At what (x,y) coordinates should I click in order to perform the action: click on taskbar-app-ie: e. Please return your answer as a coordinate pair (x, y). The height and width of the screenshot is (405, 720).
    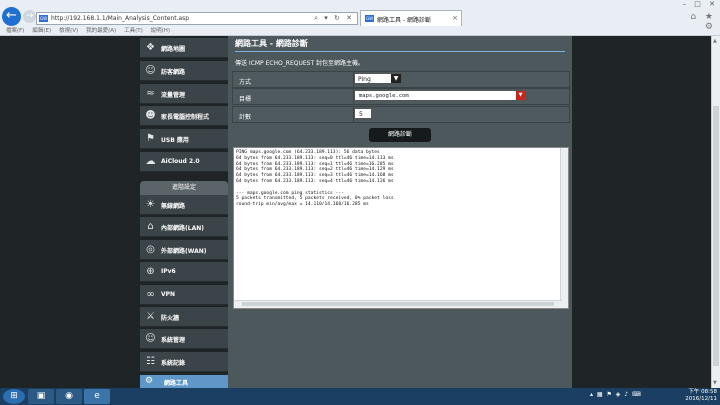
    Looking at the image, I should click on (97, 396).